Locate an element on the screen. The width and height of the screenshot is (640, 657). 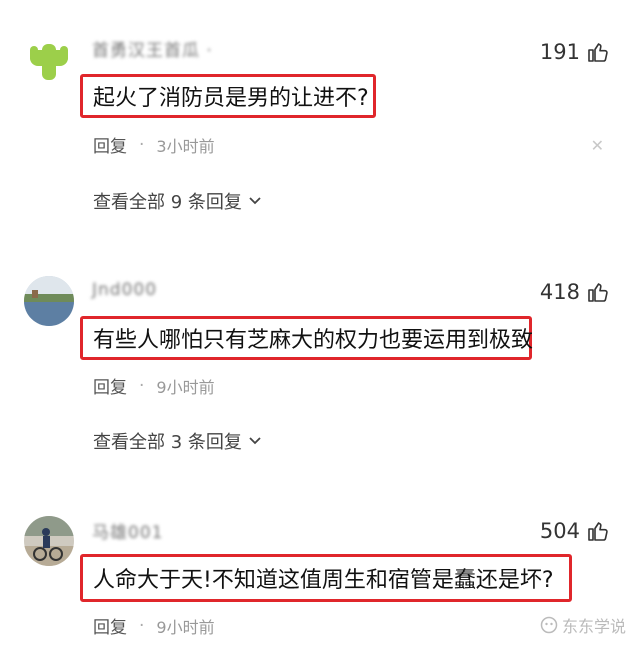
view-replies-label: 查看全部 3 条回复 is located at coordinates (167, 442).